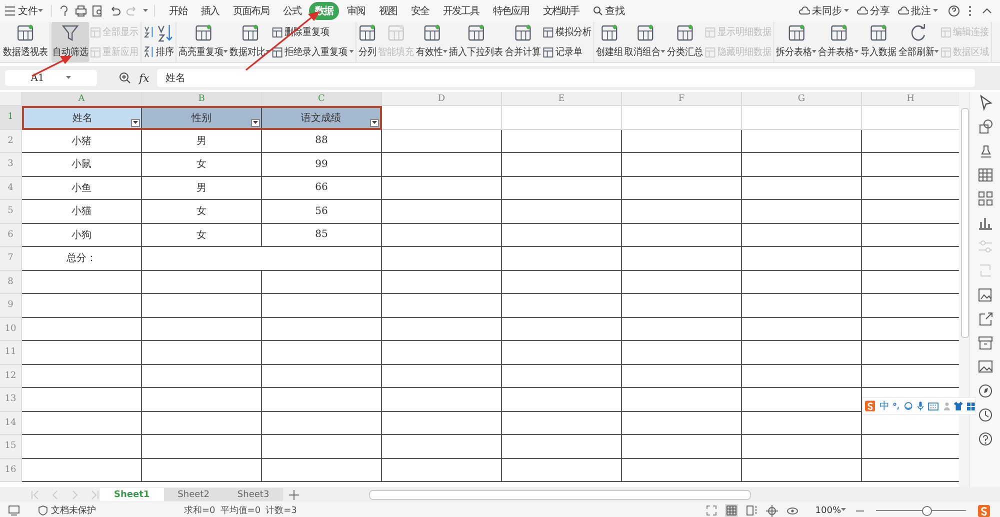 This screenshot has height=517, width=1000. I want to click on ribbon-button: 模拟分析, so click(567, 32).